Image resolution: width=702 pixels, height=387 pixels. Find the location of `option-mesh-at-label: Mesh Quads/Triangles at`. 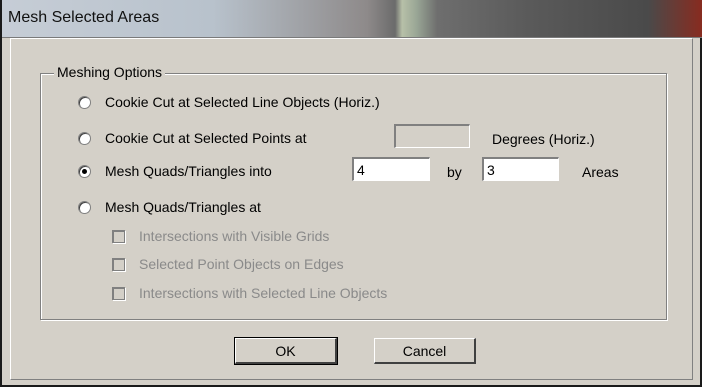

option-mesh-at-label: Mesh Quads/Triangles at is located at coordinates (183, 207).